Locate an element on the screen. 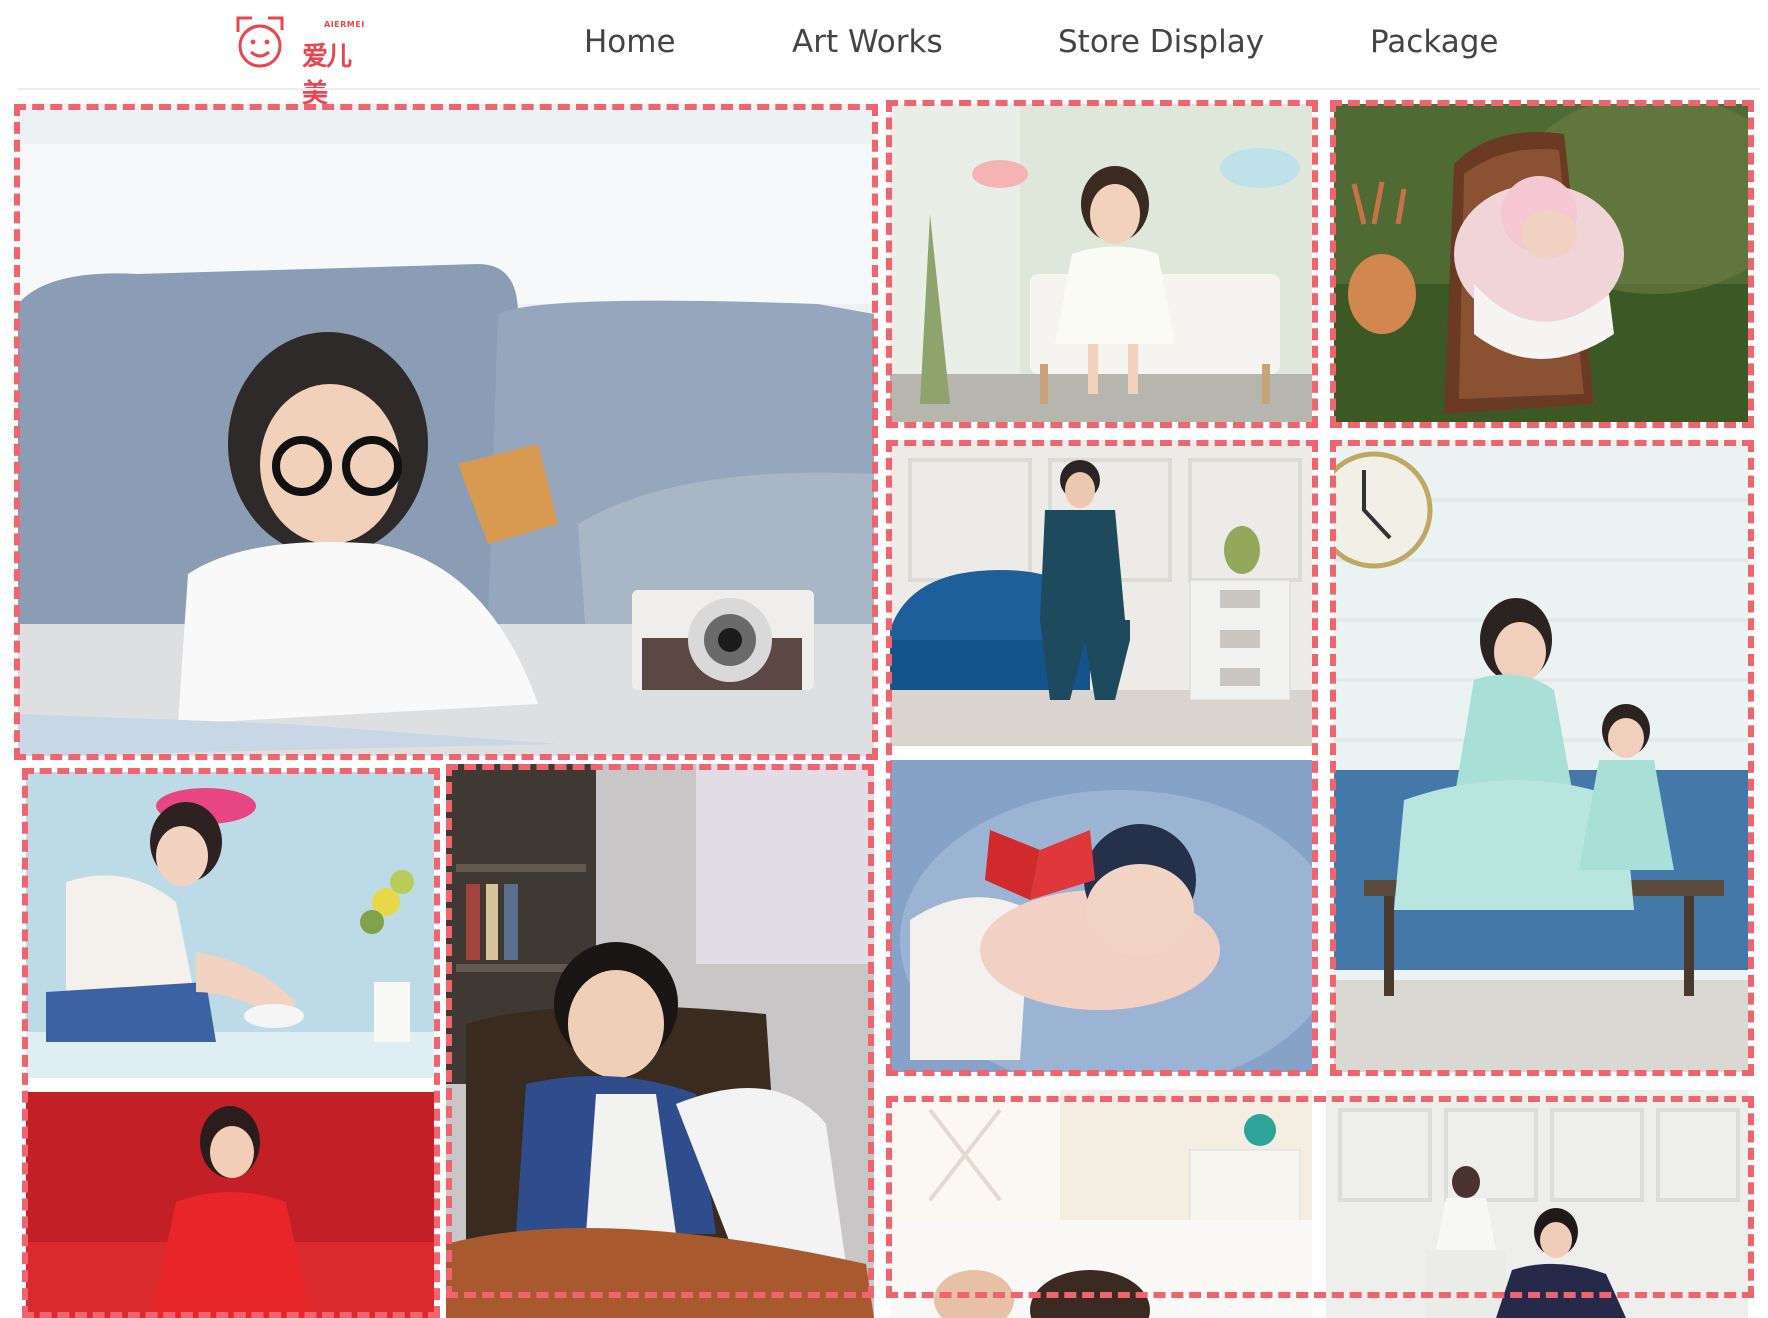 This screenshot has height=1318, width=1768. logo-icon is located at coordinates (260, 42).